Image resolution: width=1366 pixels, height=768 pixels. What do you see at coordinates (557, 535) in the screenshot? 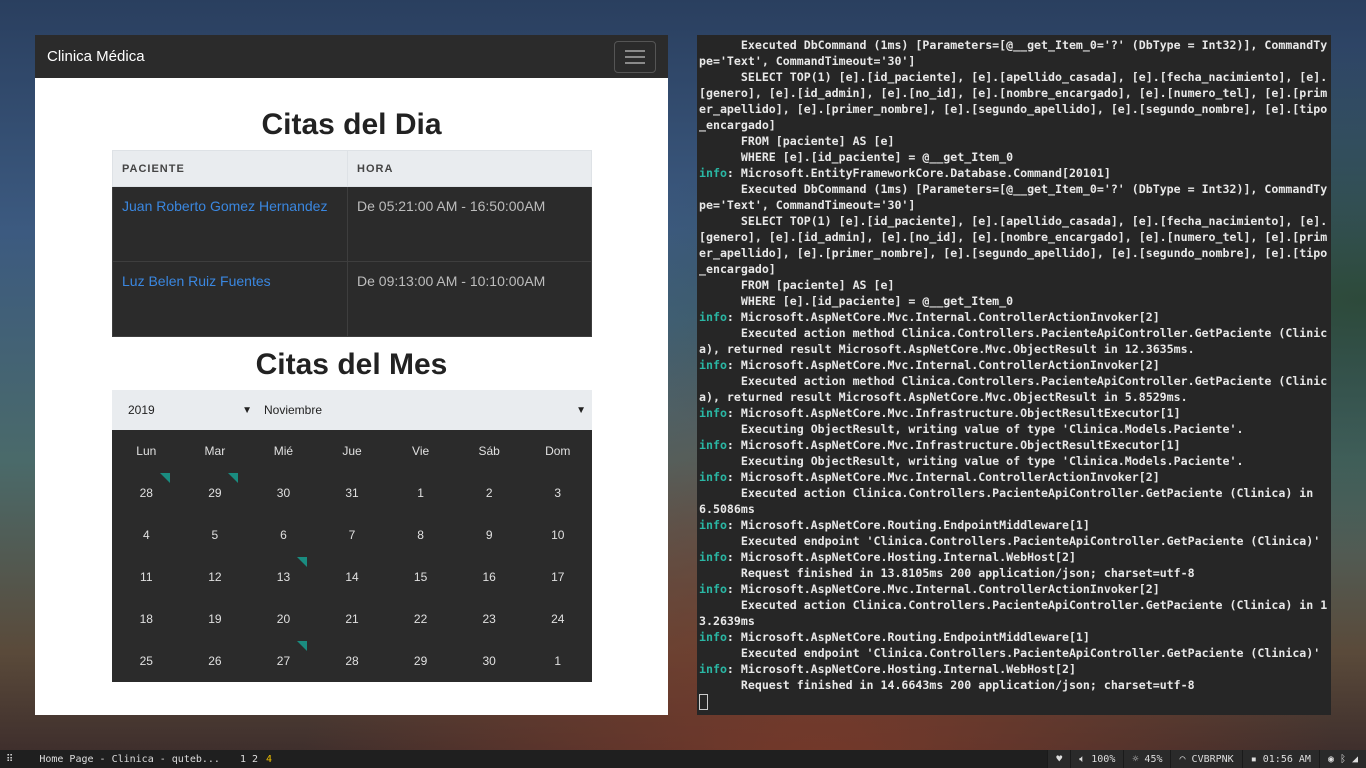
I see `calendar-day: 10` at bounding box center [557, 535].